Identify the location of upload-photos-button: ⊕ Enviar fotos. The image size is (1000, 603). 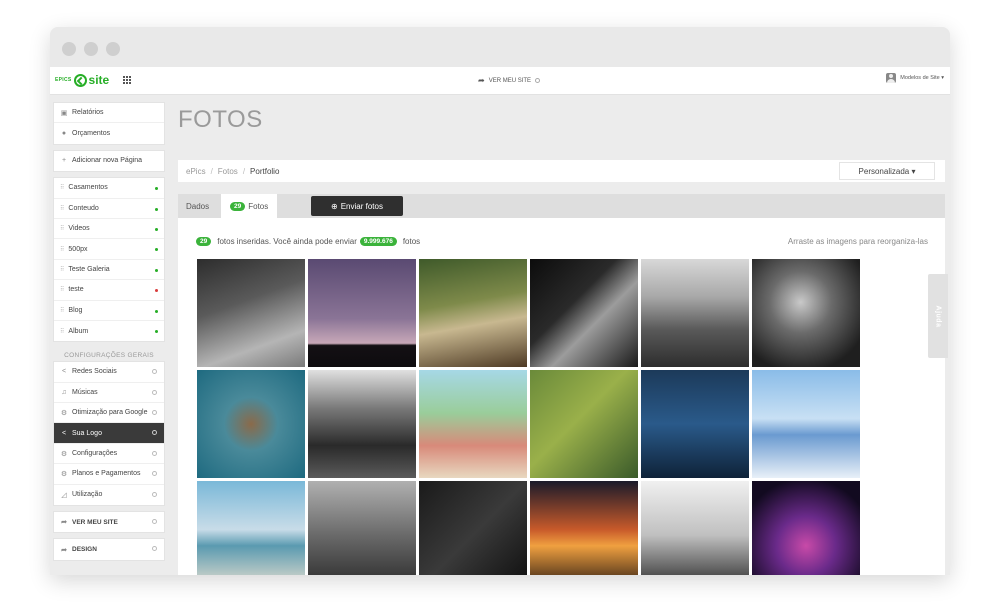
(357, 206).